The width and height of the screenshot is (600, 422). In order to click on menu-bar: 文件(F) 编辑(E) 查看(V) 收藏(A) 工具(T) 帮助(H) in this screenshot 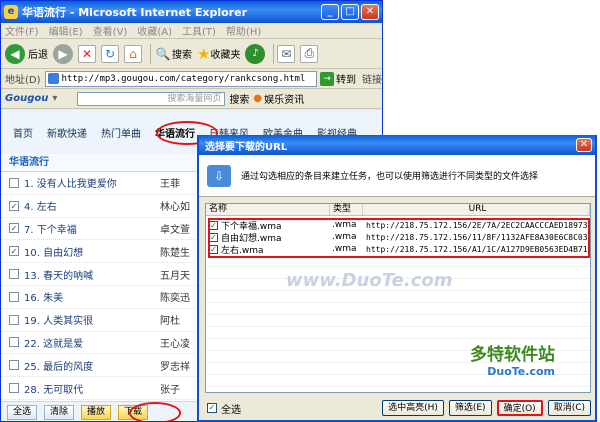, I will do `click(191, 31)`.